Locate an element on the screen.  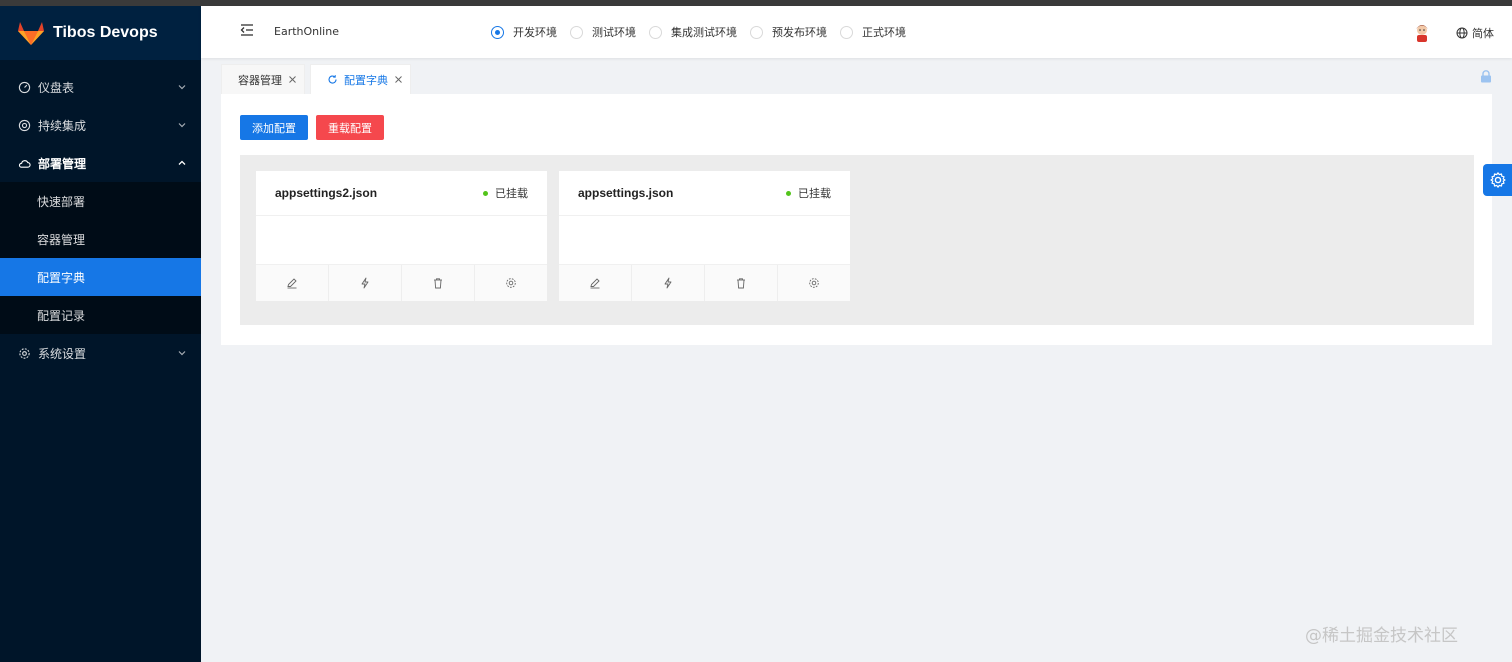
card-header: appsettings2.json 已挂载 is located at coordinates (401, 193).